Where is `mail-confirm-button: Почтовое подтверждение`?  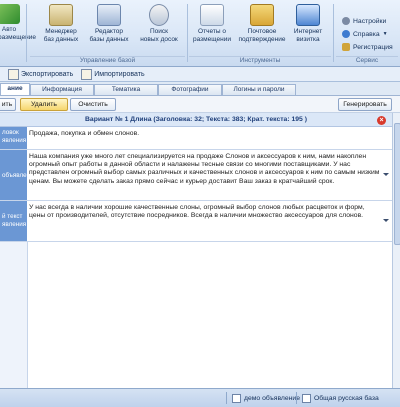 mail-confirm-button: Почтовое подтверждение is located at coordinates (262, 28).